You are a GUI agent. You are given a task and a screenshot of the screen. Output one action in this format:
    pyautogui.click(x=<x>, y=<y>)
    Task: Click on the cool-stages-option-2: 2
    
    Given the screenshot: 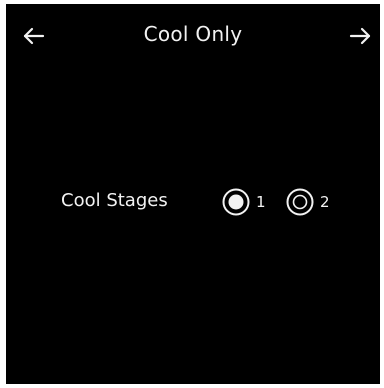 What is the action you would take?
    pyautogui.click(x=308, y=202)
    